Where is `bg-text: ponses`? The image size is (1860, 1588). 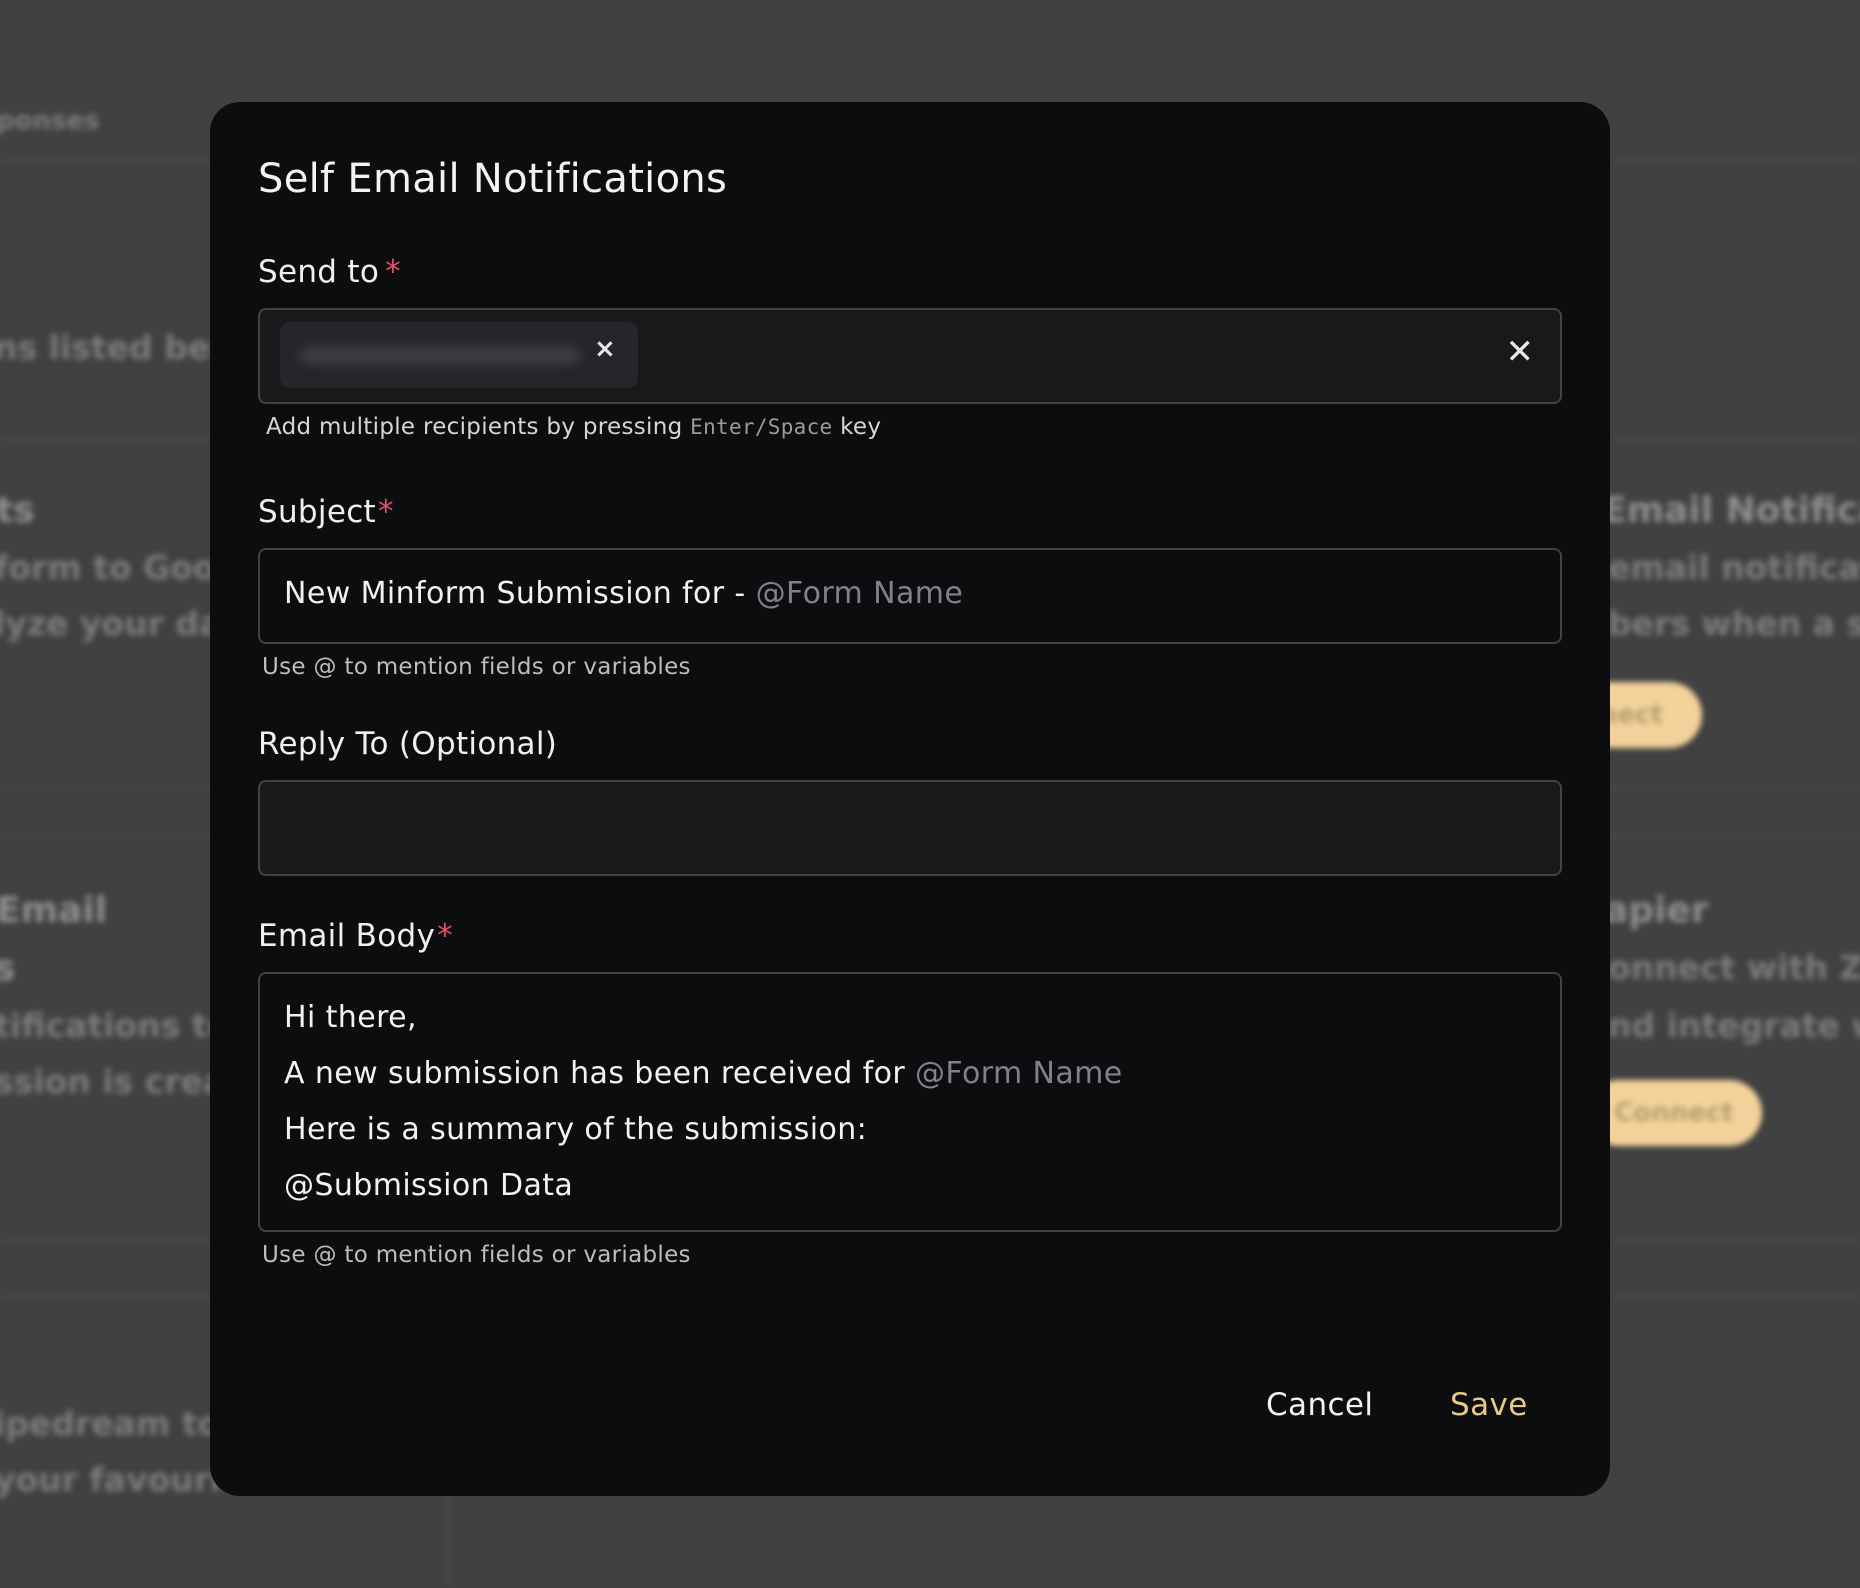
bg-text: ponses is located at coordinates (50, 121).